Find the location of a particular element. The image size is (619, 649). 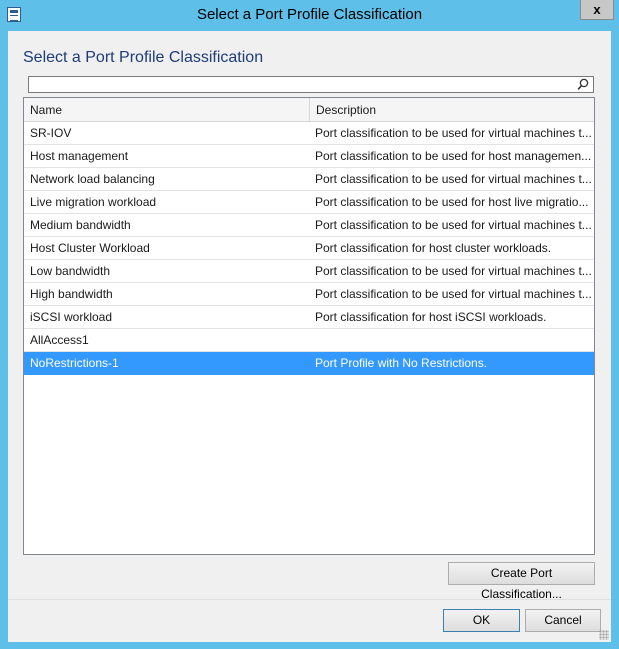

row-name: Medium bandwidth is located at coordinates (80, 225).